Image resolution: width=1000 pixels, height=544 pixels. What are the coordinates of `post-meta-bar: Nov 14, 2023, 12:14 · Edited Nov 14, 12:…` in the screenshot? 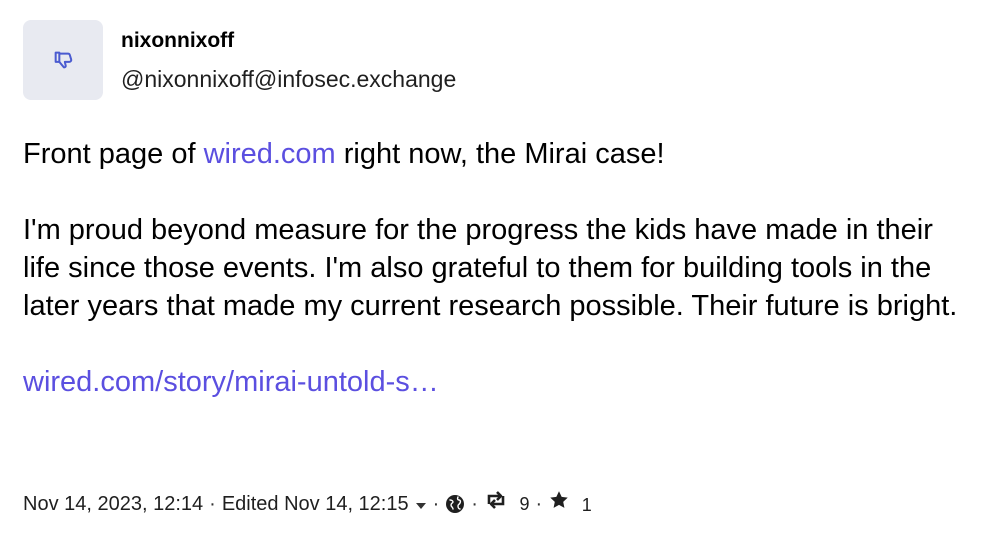 It's located at (307, 504).